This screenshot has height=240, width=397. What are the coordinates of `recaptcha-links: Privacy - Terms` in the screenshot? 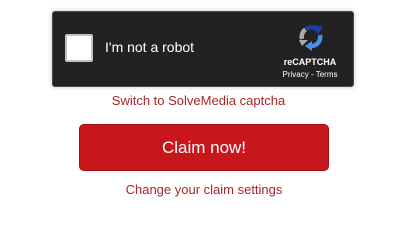 It's located at (310, 75).